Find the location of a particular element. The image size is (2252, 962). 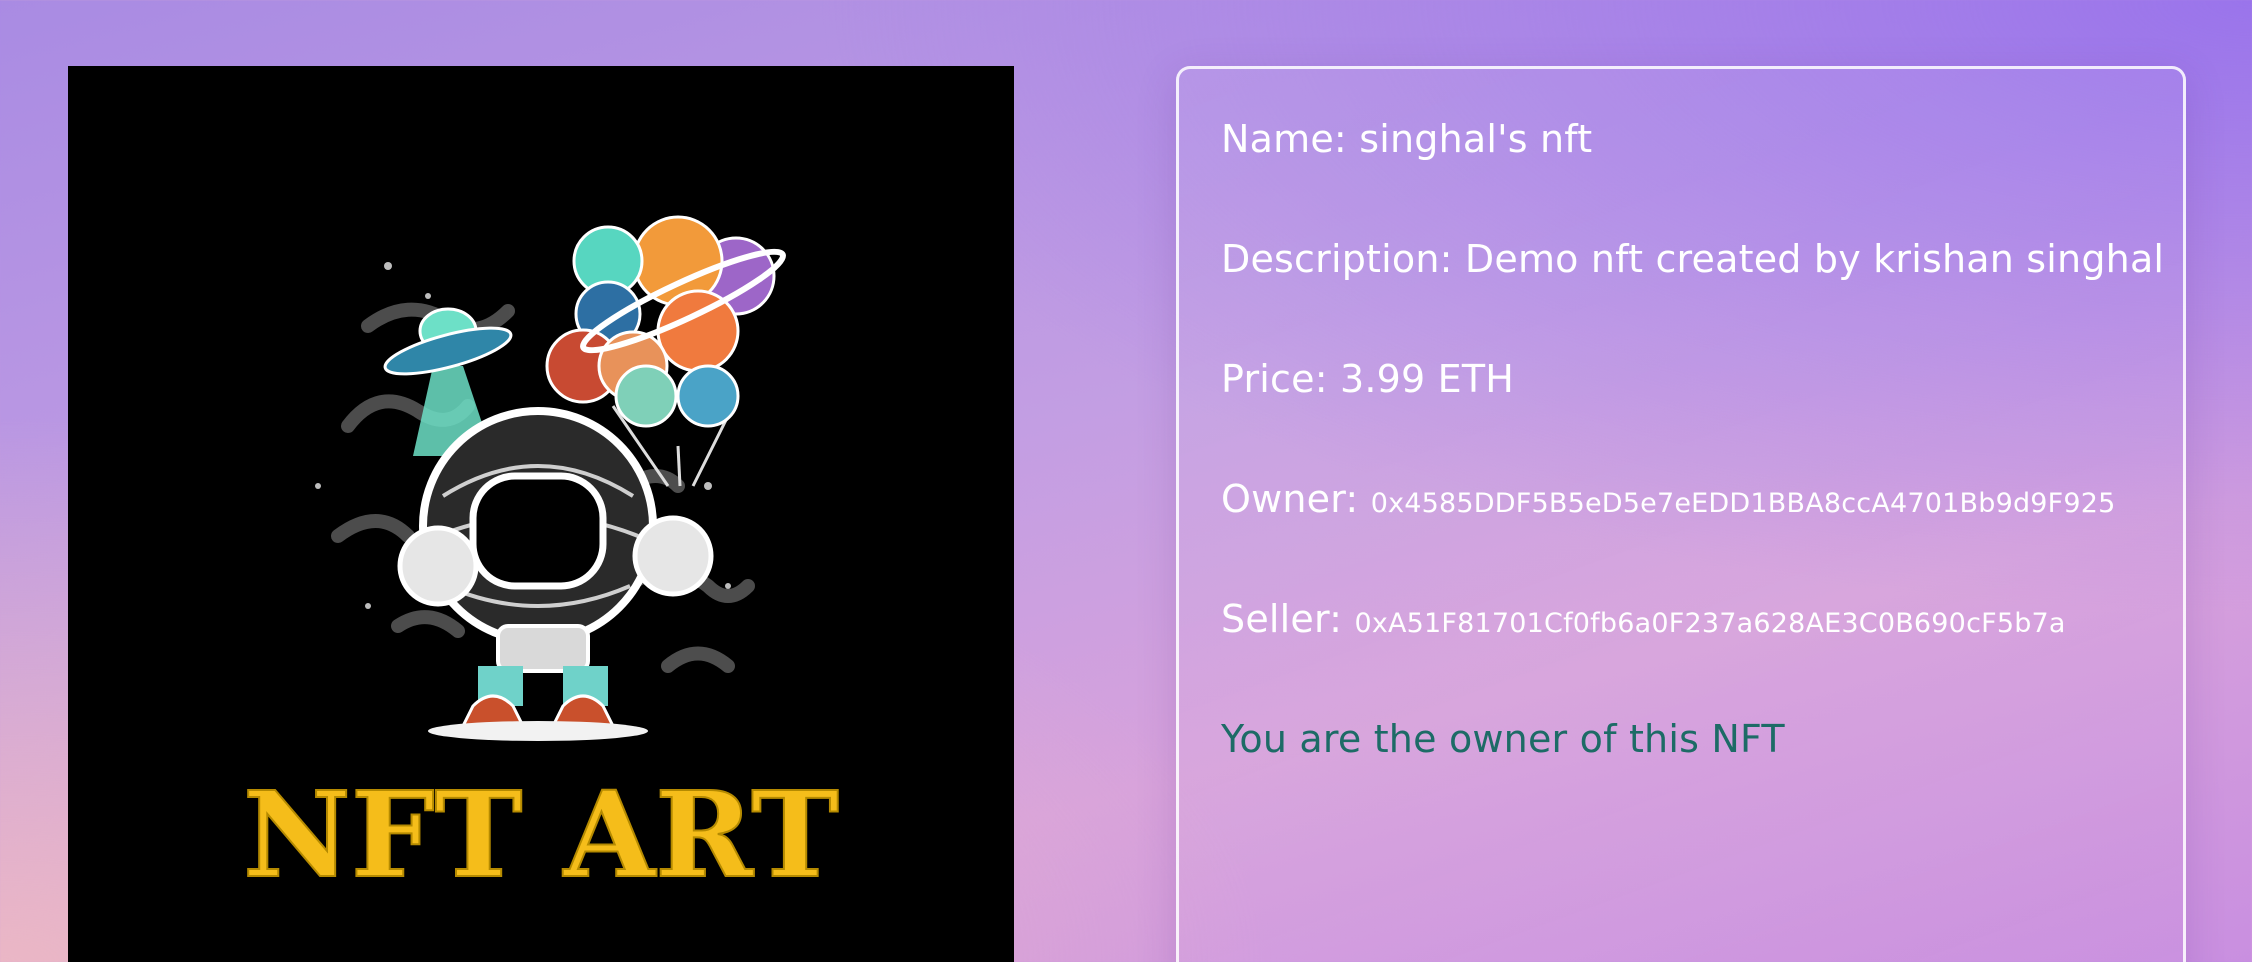

price-row: Price: 3.99 ETH is located at coordinates (1367, 379).